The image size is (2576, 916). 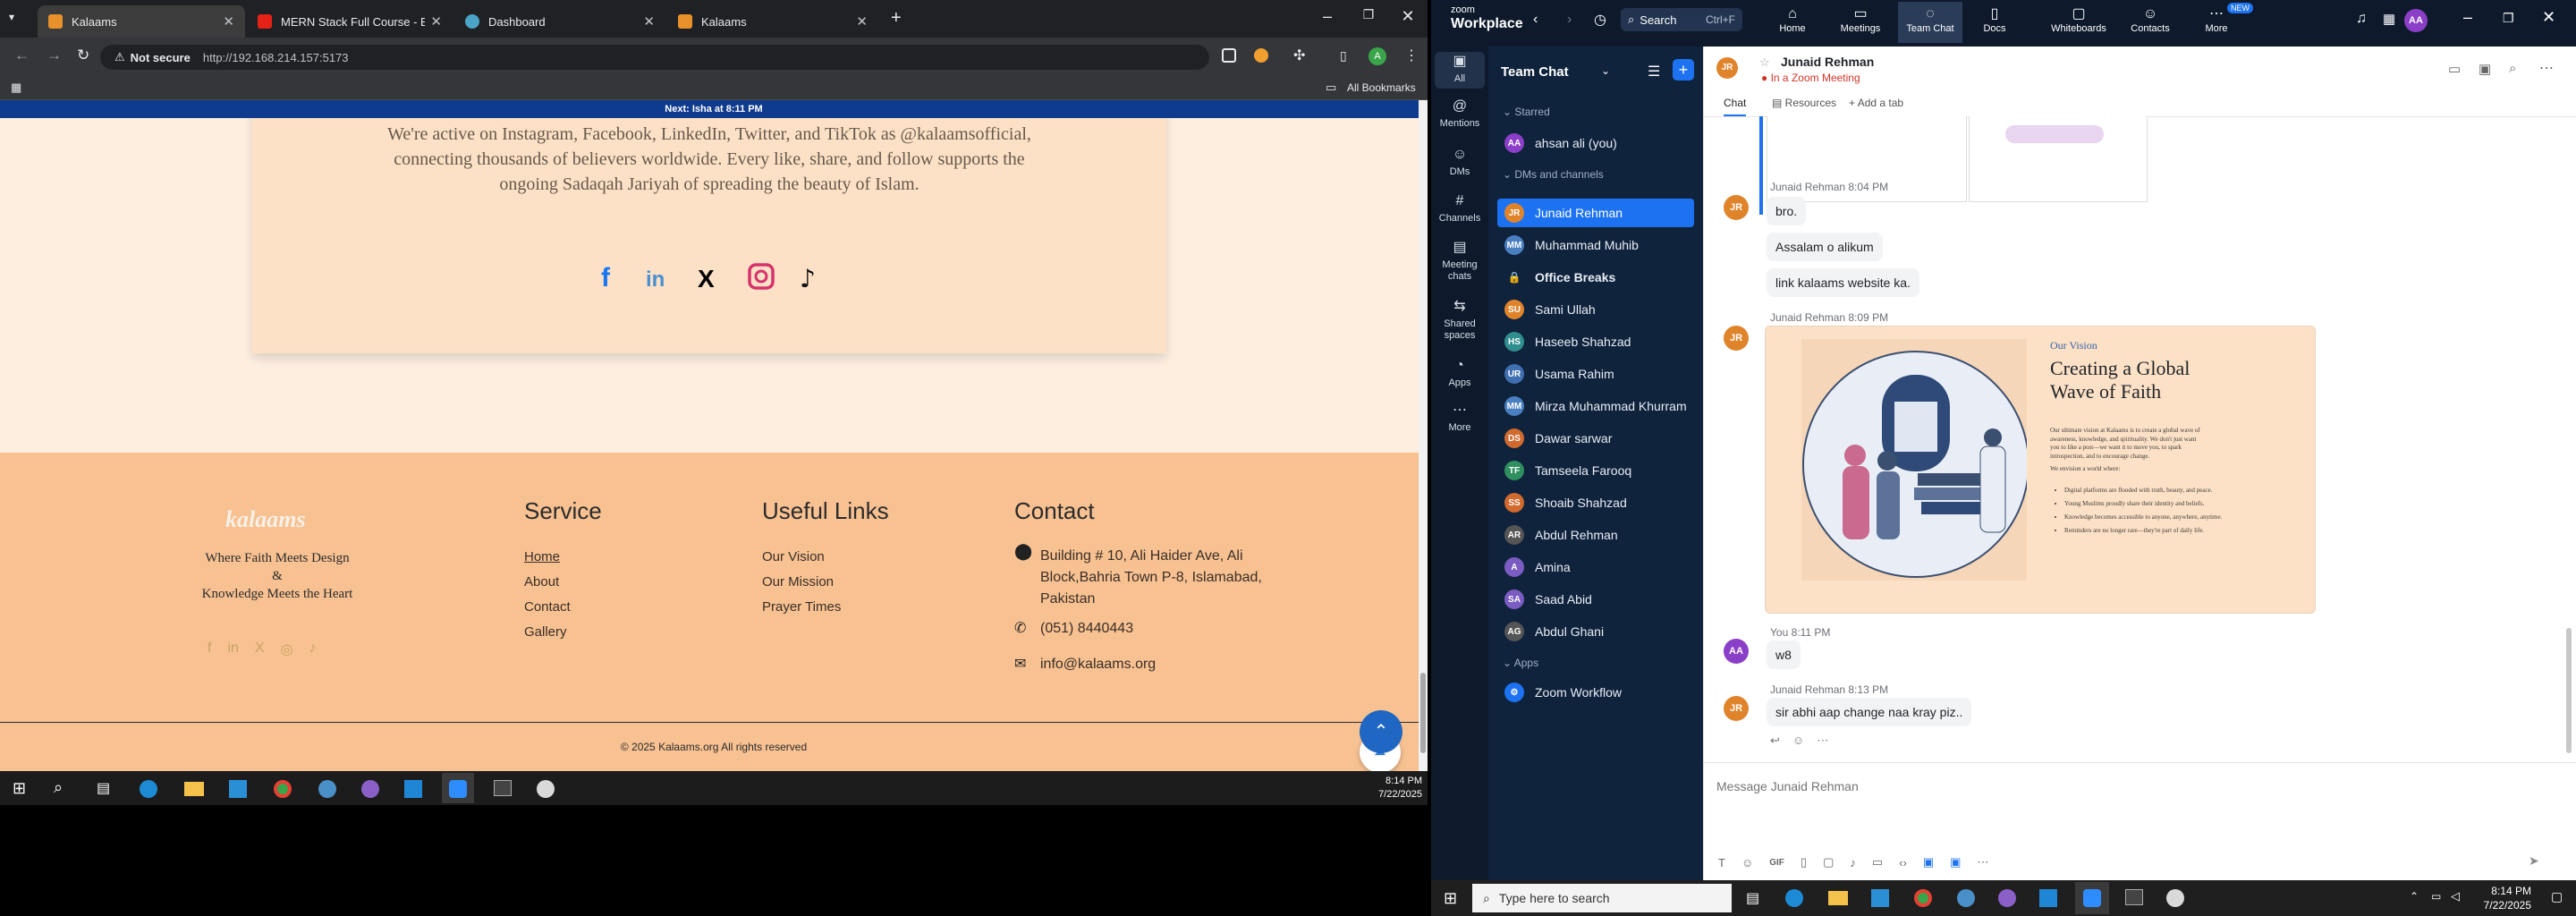 What do you see at coordinates (1595, 599) in the screenshot?
I see `contact-item: SA Saad Abid` at bounding box center [1595, 599].